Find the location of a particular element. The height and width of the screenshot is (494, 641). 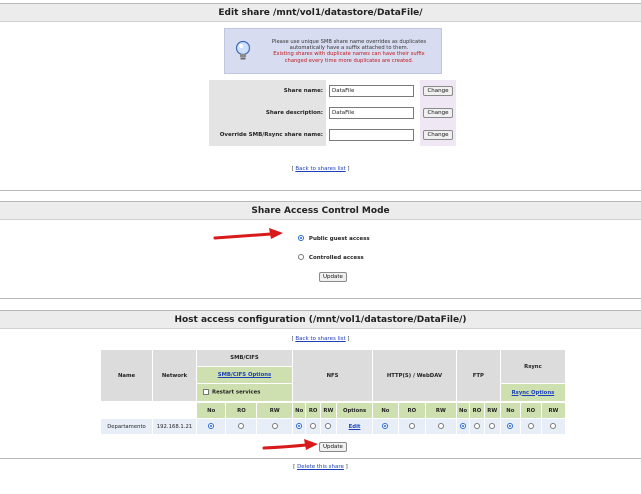

host-back-link-row: [ Back to shares list ] is located at coordinates (320, 339).